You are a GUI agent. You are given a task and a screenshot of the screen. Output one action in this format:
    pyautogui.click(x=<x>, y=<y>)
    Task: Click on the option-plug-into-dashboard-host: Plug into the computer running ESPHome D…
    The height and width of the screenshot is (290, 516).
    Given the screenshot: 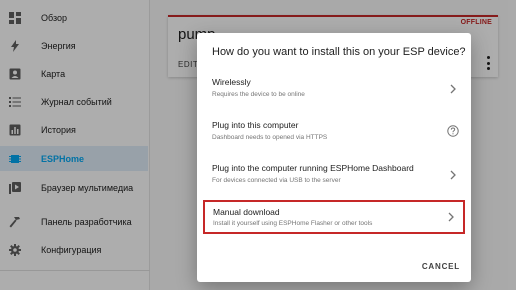 What is the action you would take?
    pyautogui.click(x=334, y=176)
    